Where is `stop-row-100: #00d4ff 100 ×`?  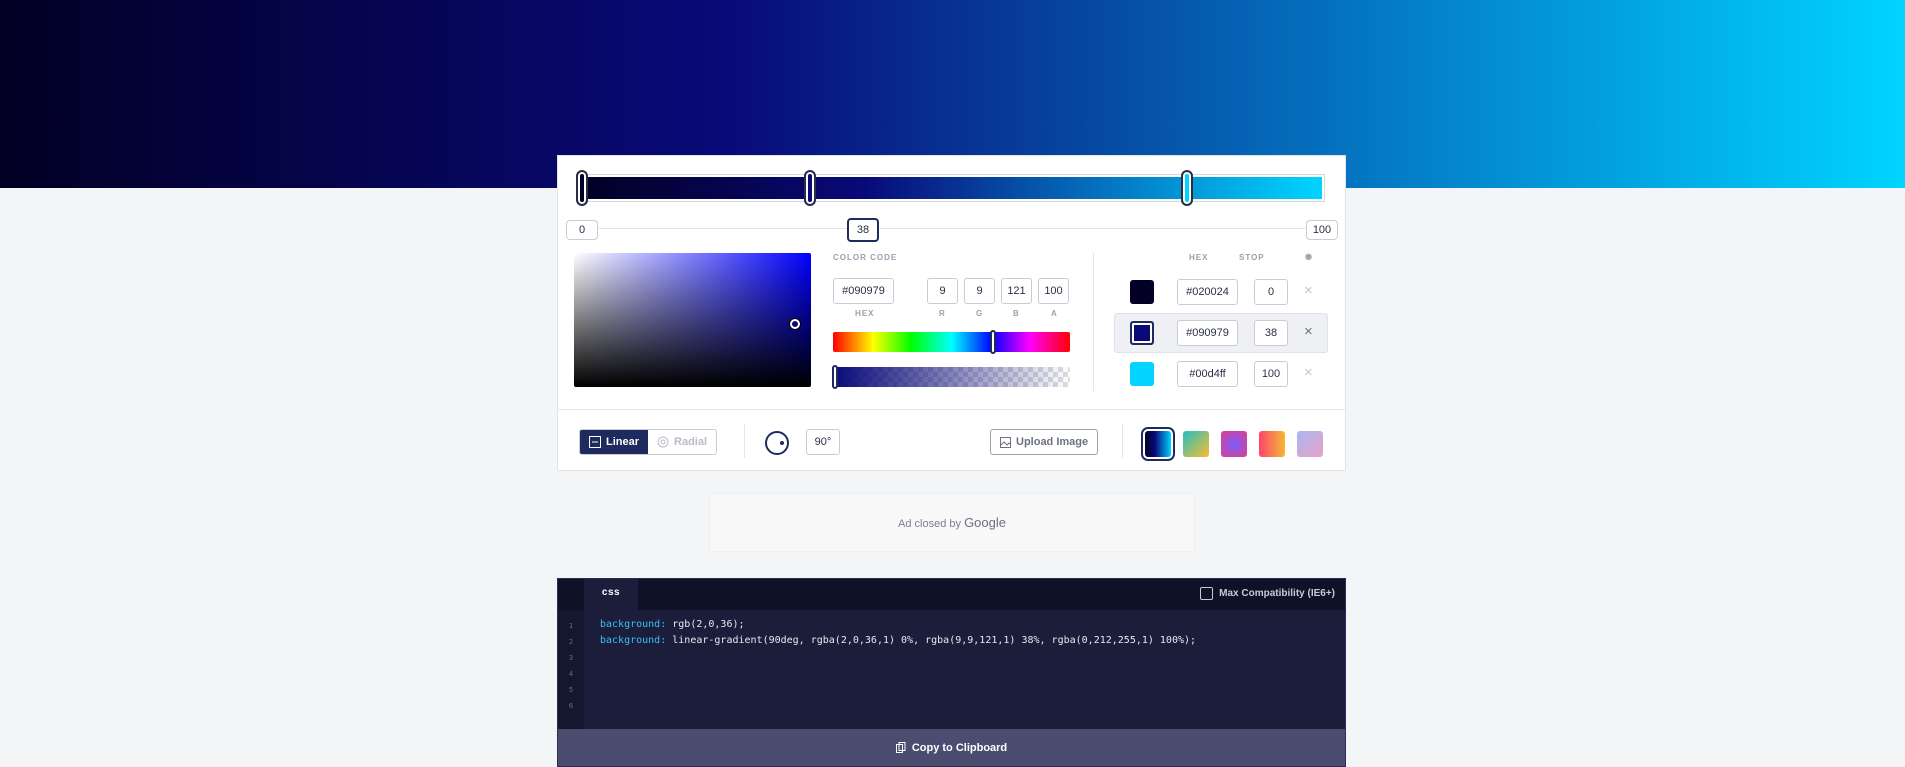 stop-row-100: #00d4ff 100 × is located at coordinates (1221, 374).